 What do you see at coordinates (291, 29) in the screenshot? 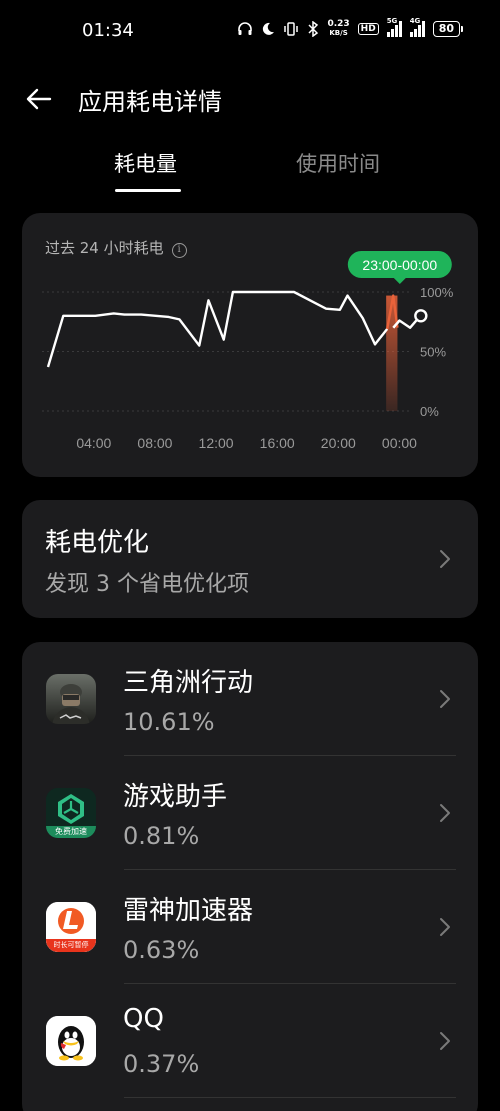
I see `vibrate-icon` at bounding box center [291, 29].